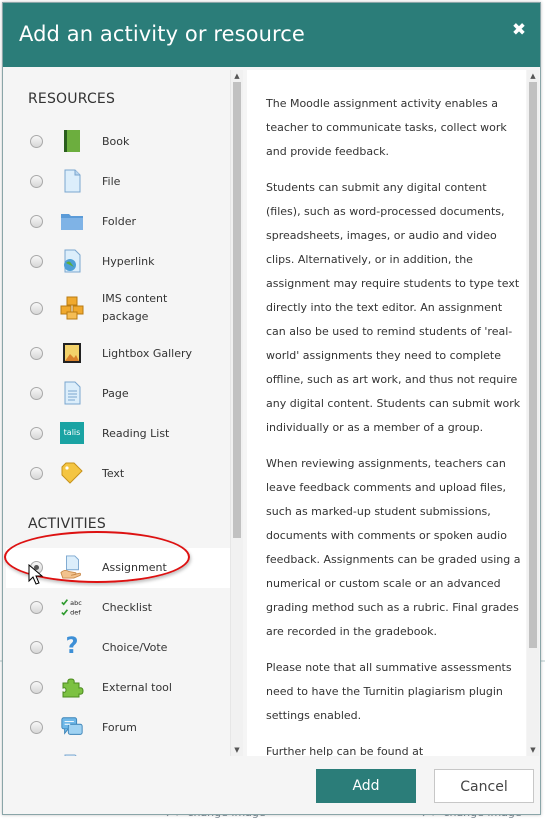  I want to click on option-partial, so click(118, 752).